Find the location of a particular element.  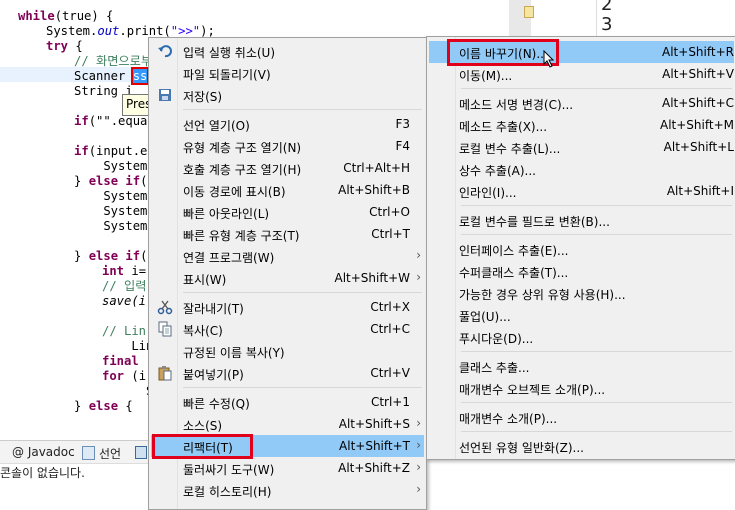

console-status: 콘솔이 없습니다. is located at coordinates (74, 472).